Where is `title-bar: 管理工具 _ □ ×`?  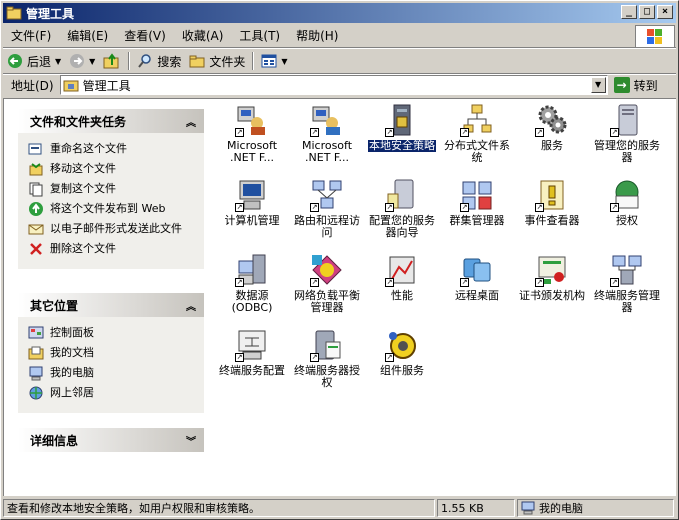
title-bar: 管理工具 _ □ × is located at coordinates (339, 13).